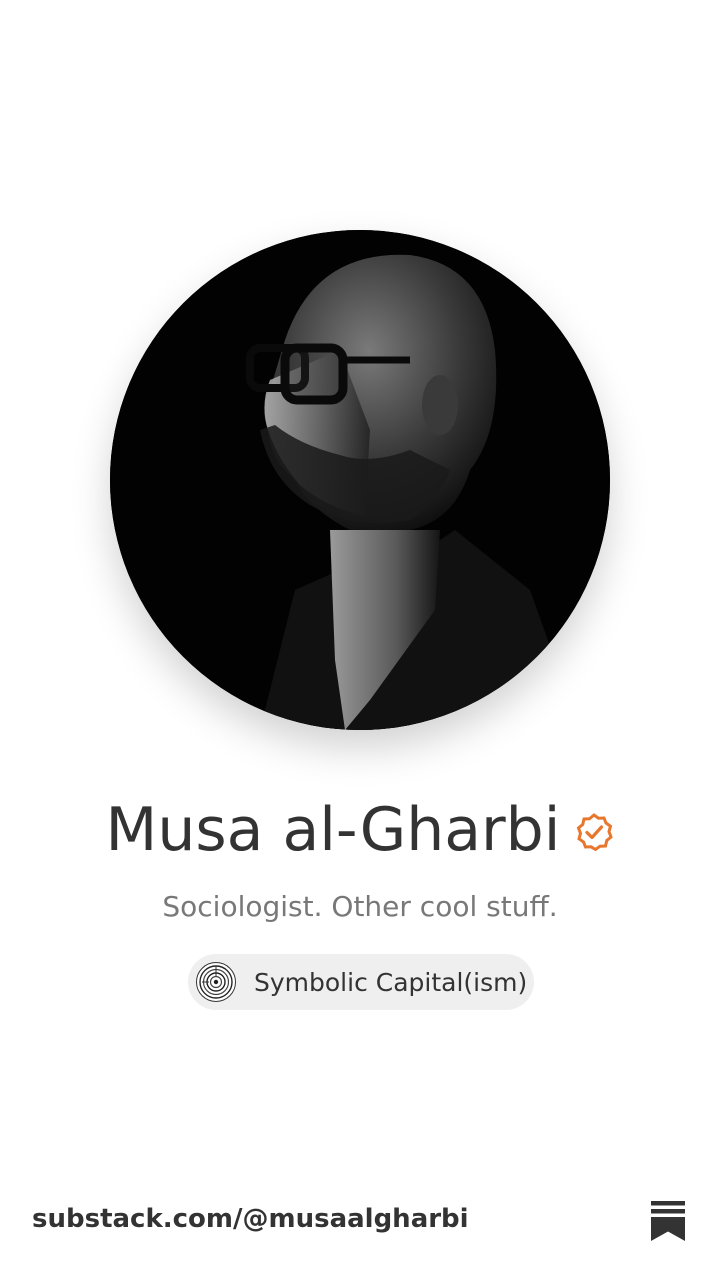 The width and height of the screenshot is (720, 1280). I want to click on publication-logo-icon, so click(216, 982).